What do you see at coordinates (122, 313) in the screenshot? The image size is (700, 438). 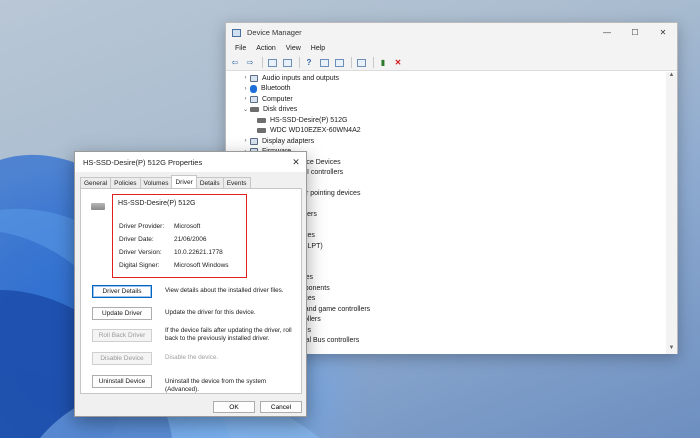 I see `update-driver-button: Update Driver` at bounding box center [122, 313].